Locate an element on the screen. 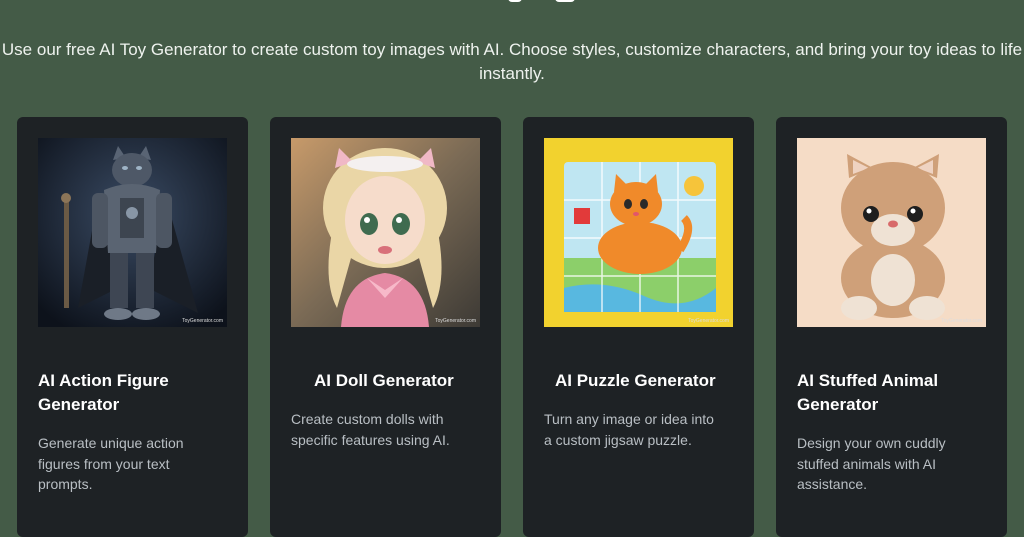 The width and height of the screenshot is (1024, 537). plush-cat-image: ToyGenerator.com is located at coordinates (891, 232).